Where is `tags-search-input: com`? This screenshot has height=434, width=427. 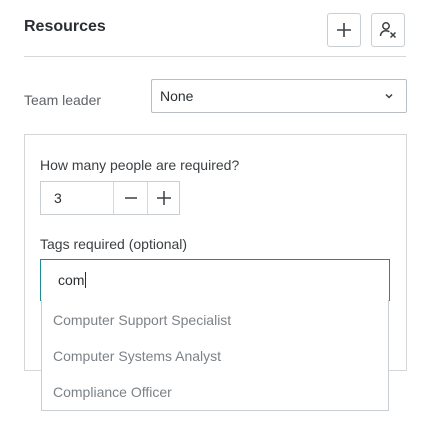 tags-search-input: com is located at coordinates (215, 280).